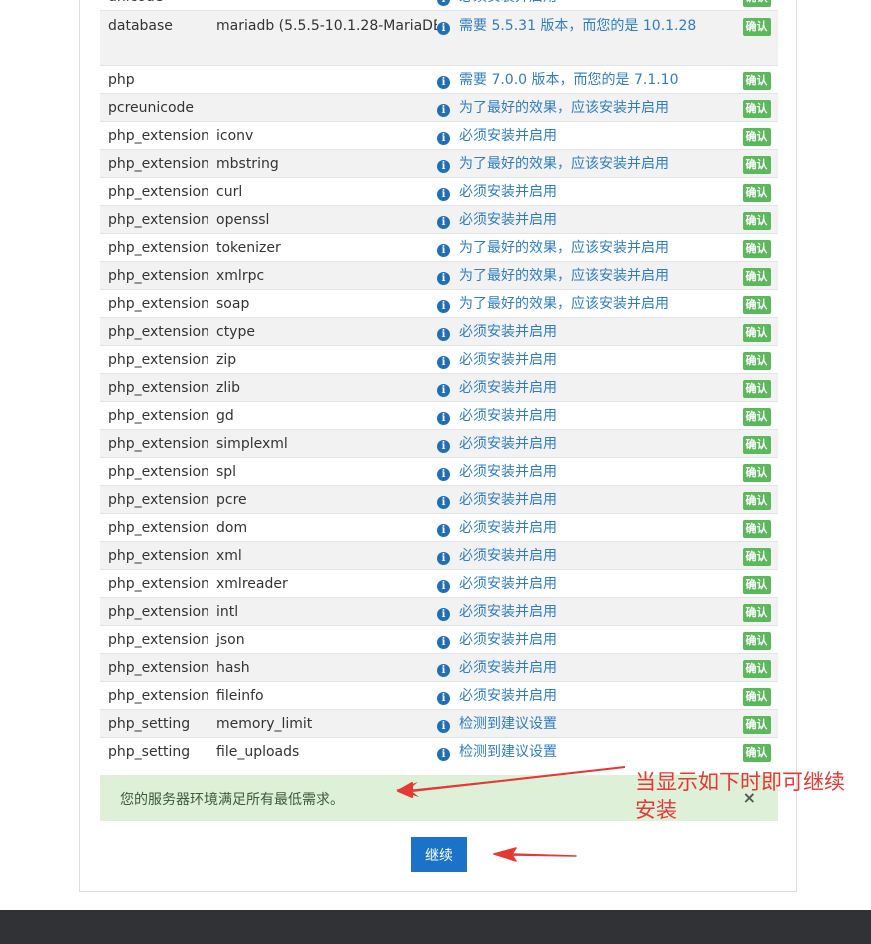 This screenshot has height=944, width=871. What do you see at coordinates (322, 163) in the screenshot?
I see `requirement-name: mbstring` at bounding box center [322, 163].